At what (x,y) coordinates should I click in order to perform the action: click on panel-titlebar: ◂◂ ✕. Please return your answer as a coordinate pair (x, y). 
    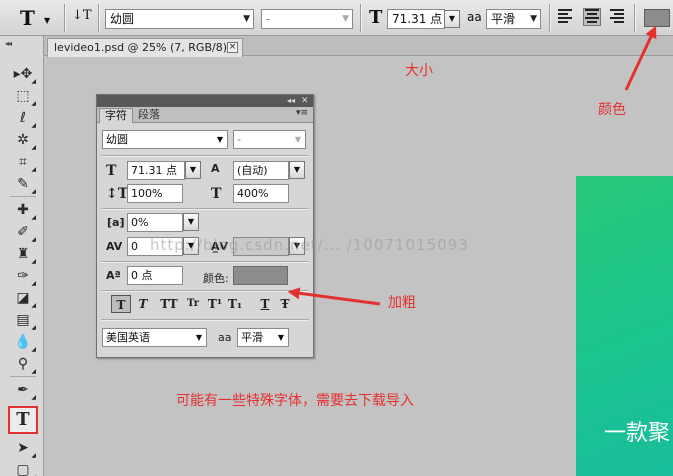
    Looking at the image, I should click on (205, 101).